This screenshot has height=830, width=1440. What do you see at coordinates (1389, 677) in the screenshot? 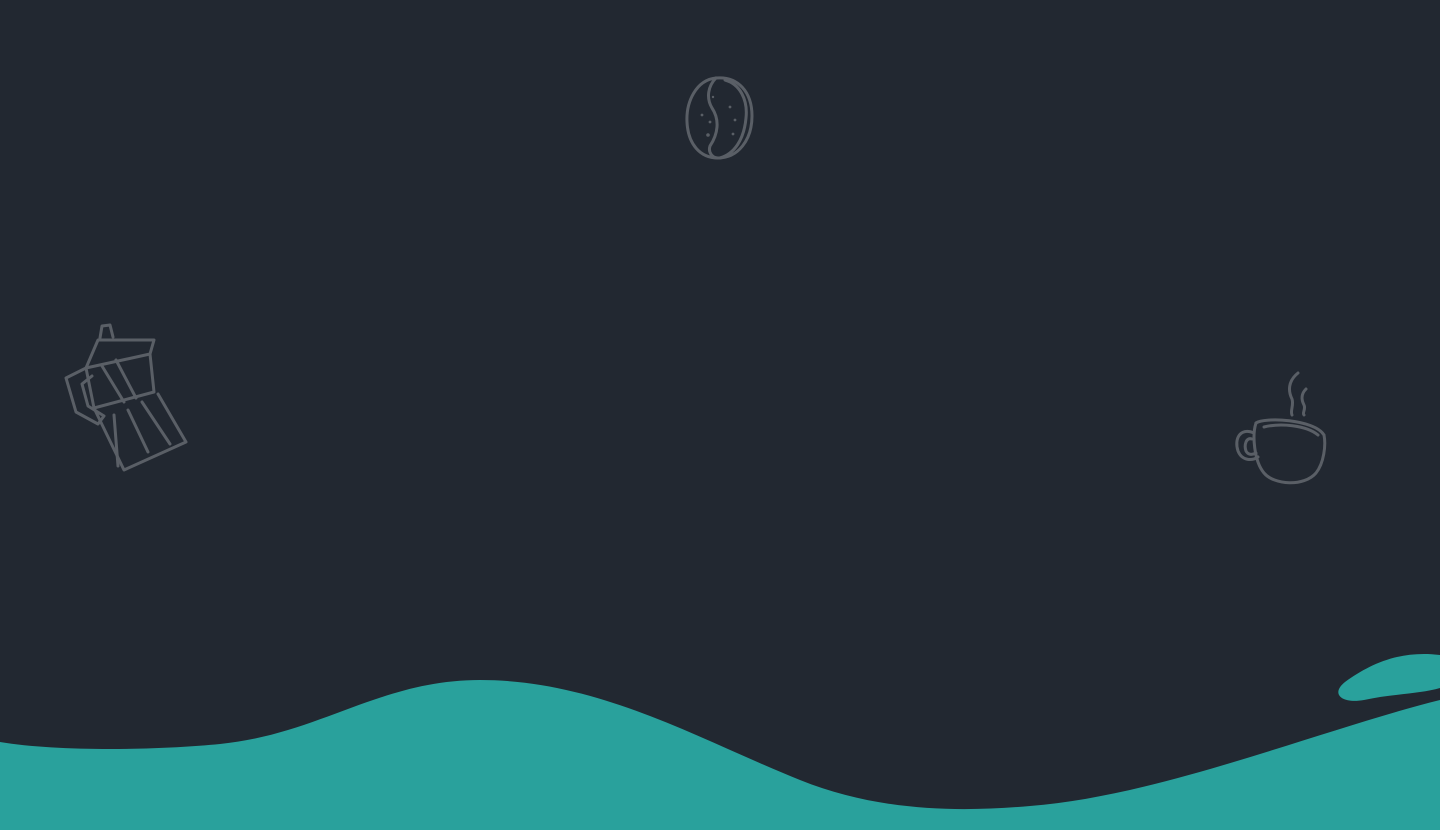
I see `wave-splash` at bounding box center [1389, 677].